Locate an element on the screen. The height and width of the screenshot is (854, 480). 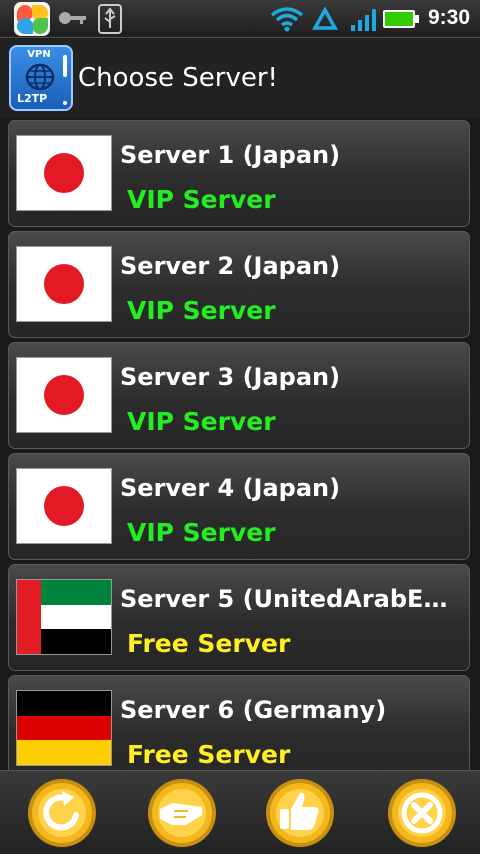
server-item-1: Server 1 (Japan) VIP Server is located at coordinates (239, 173).